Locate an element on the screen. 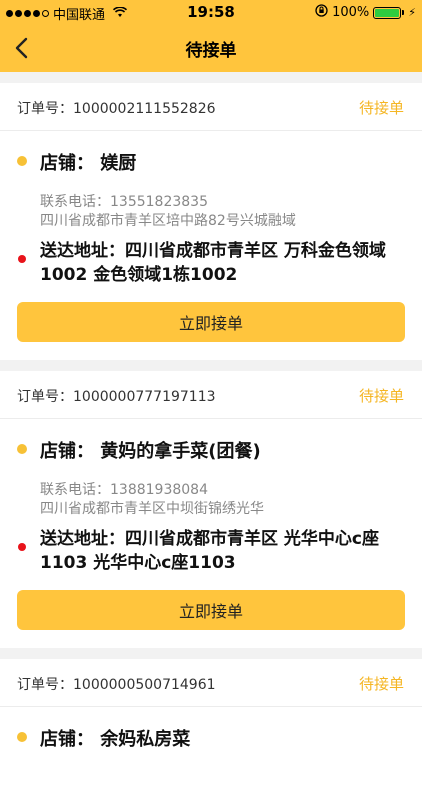  shop-address: 四川省成都市青羊区培中路82号兴城融域 is located at coordinates (168, 221).